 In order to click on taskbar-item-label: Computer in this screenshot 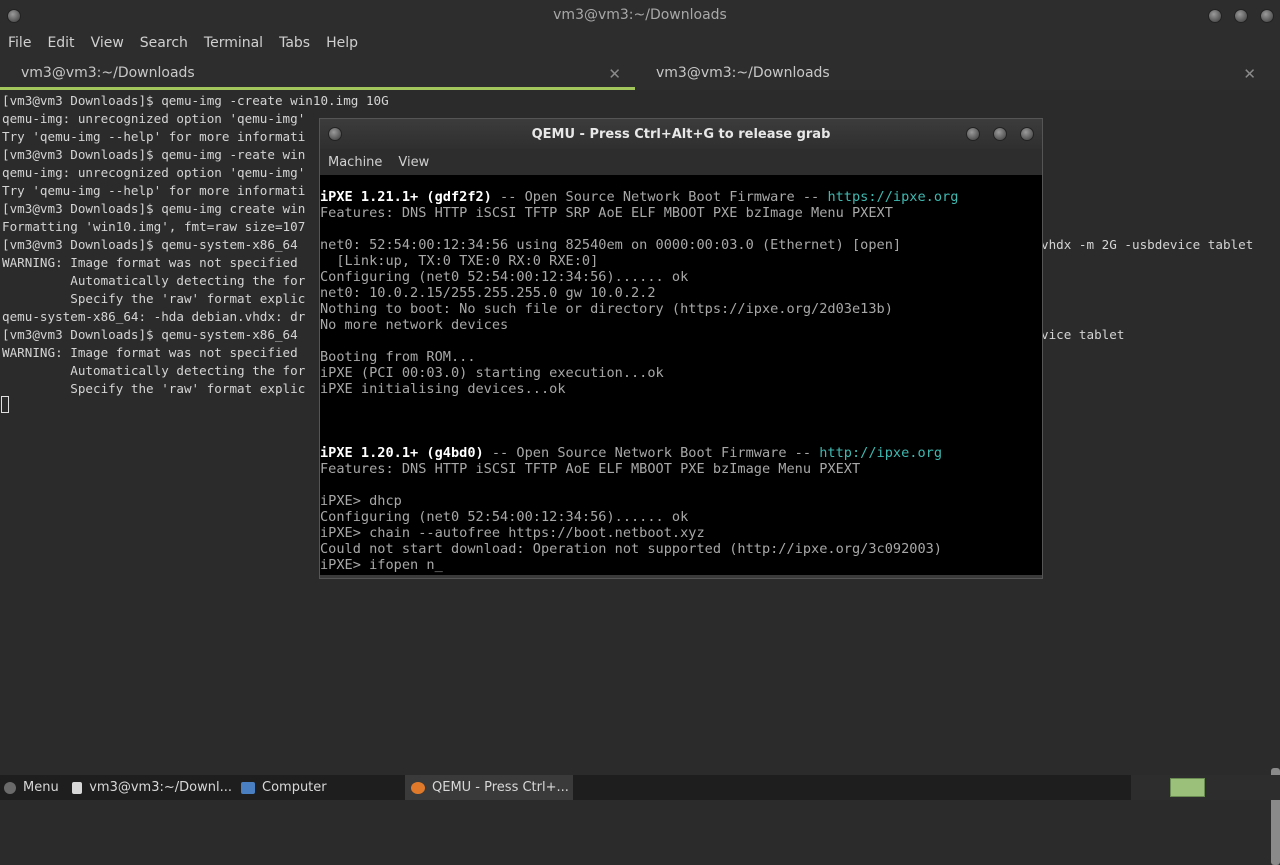, I will do `click(294, 787)`.